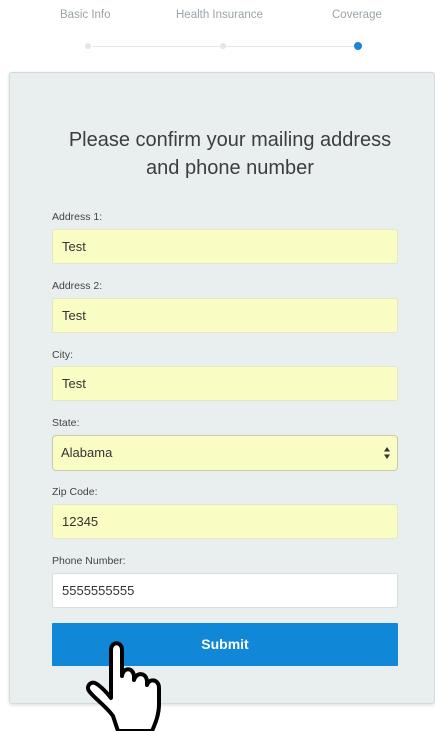 This screenshot has width=435, height=731. I want to click on address2-label: Address 2:, so click(77, 286).